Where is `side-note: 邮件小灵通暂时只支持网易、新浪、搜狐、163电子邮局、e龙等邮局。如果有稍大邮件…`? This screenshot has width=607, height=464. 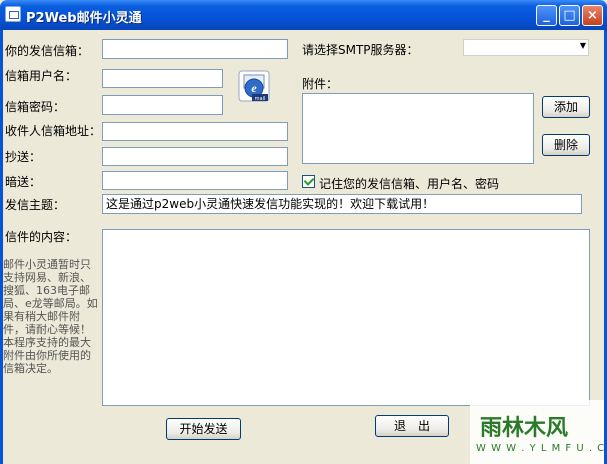 side-note: 邮件小灵通暂时只支持网易、新浪、搜狐、163电子邮局、e龙等邮局。如果有稍大邮件… is located at coordinates (50, 316).